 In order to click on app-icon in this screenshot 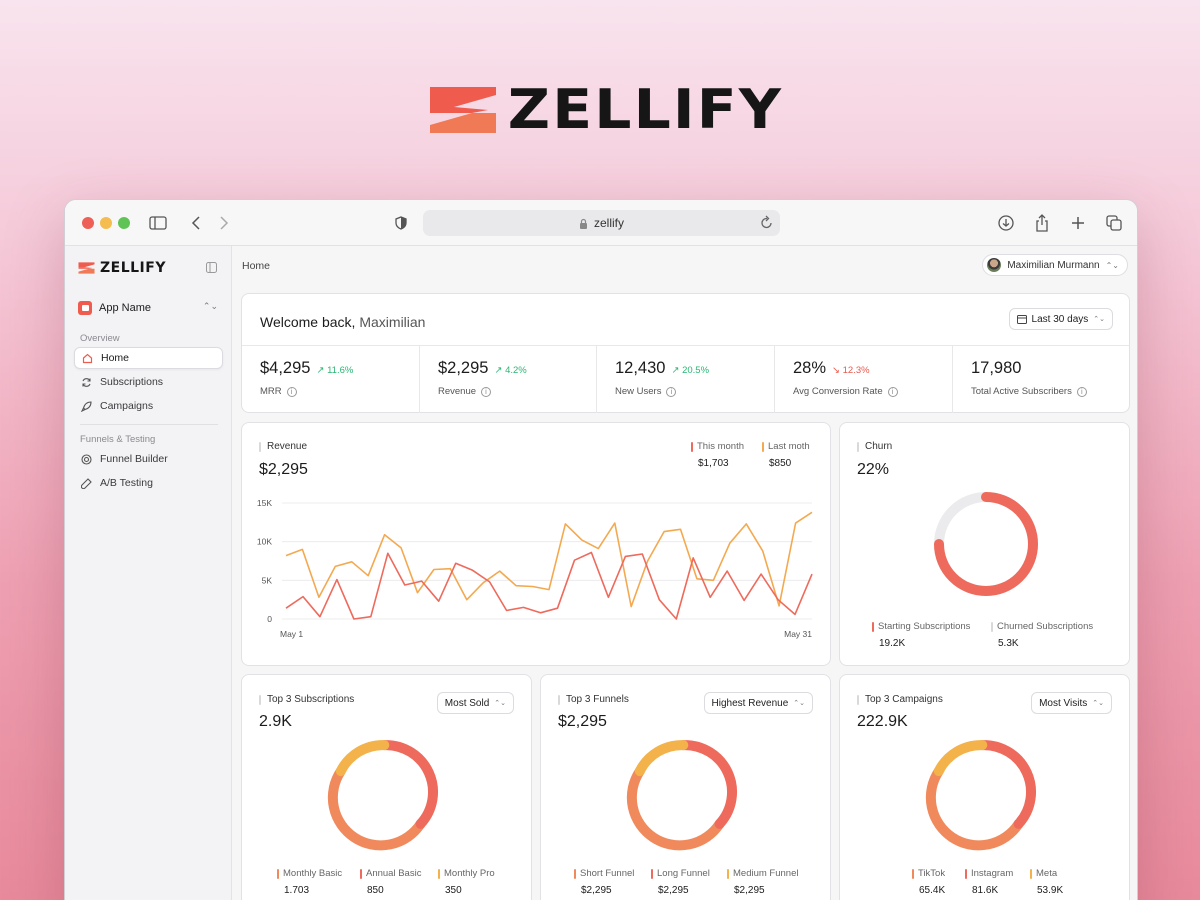, I will do `click(85, 308)`.